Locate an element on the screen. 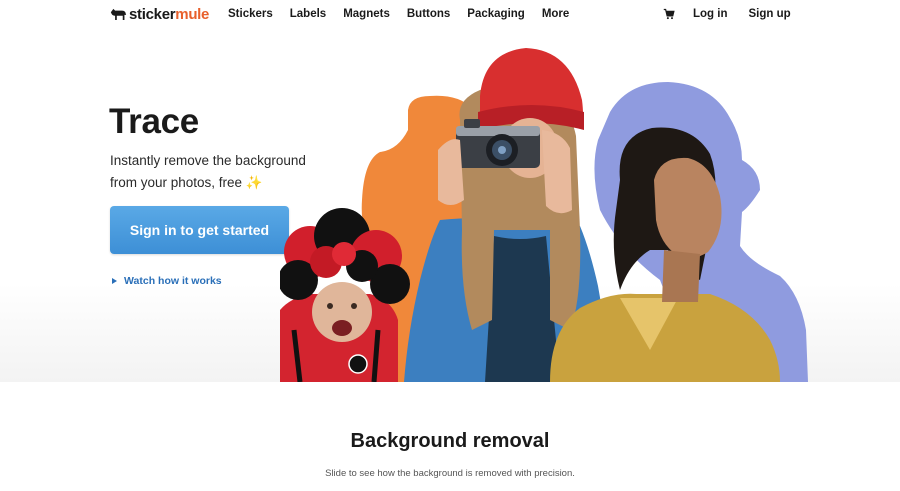 The height and width of the screenshot is (491, 900). boy-mouth is located at coordinates (342, 328).